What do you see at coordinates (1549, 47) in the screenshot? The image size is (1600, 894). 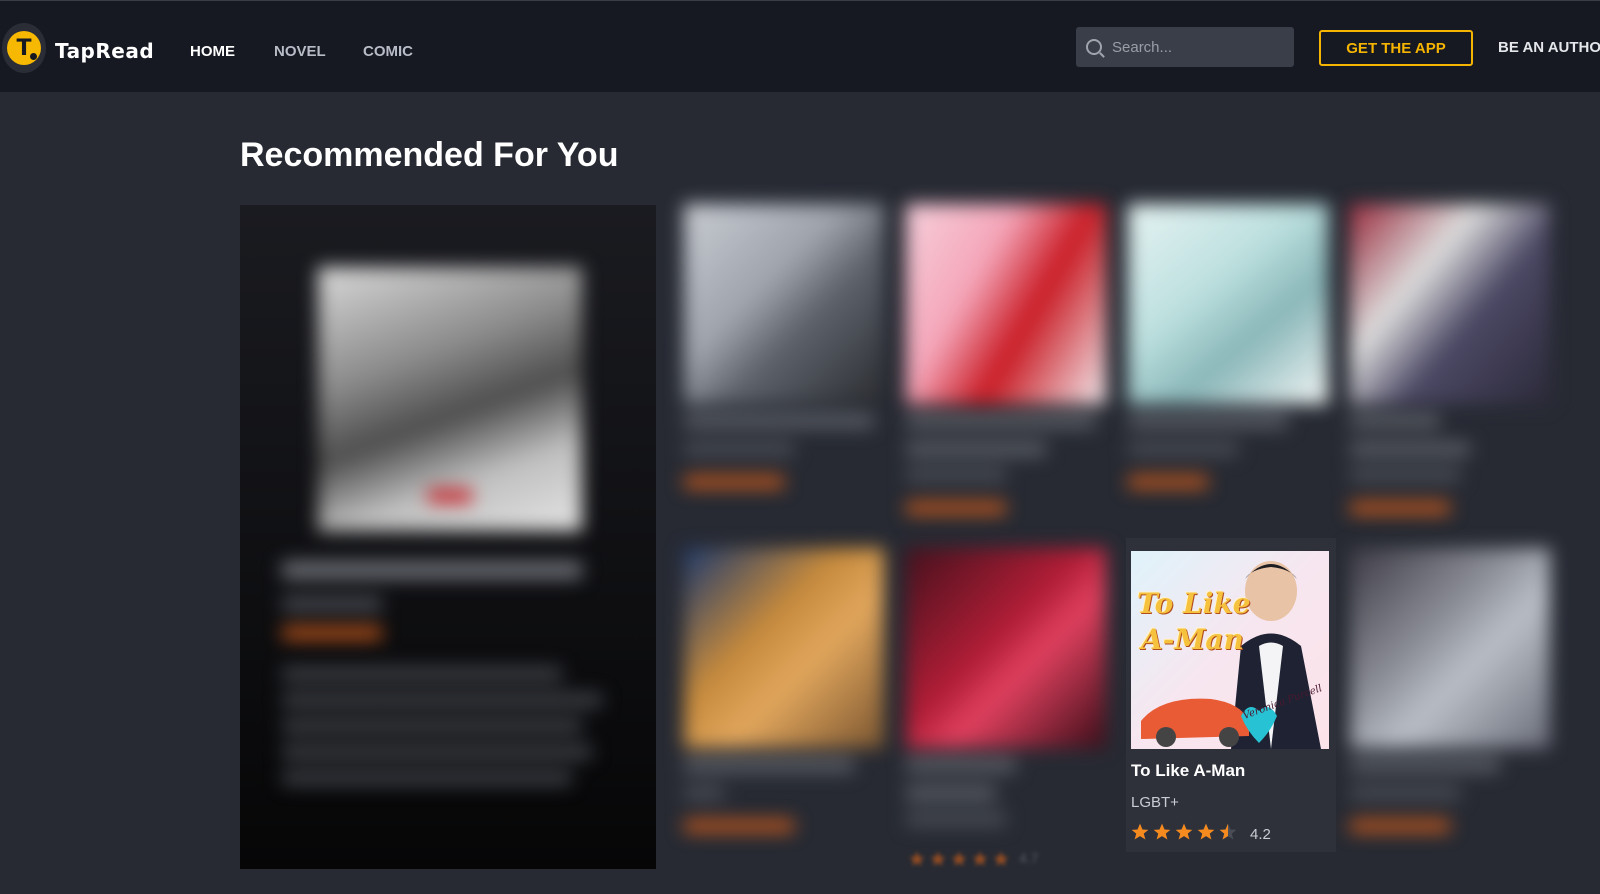 I see `be-an-author-link: BE AN AUTHO` at bounding box center [1549, 47].